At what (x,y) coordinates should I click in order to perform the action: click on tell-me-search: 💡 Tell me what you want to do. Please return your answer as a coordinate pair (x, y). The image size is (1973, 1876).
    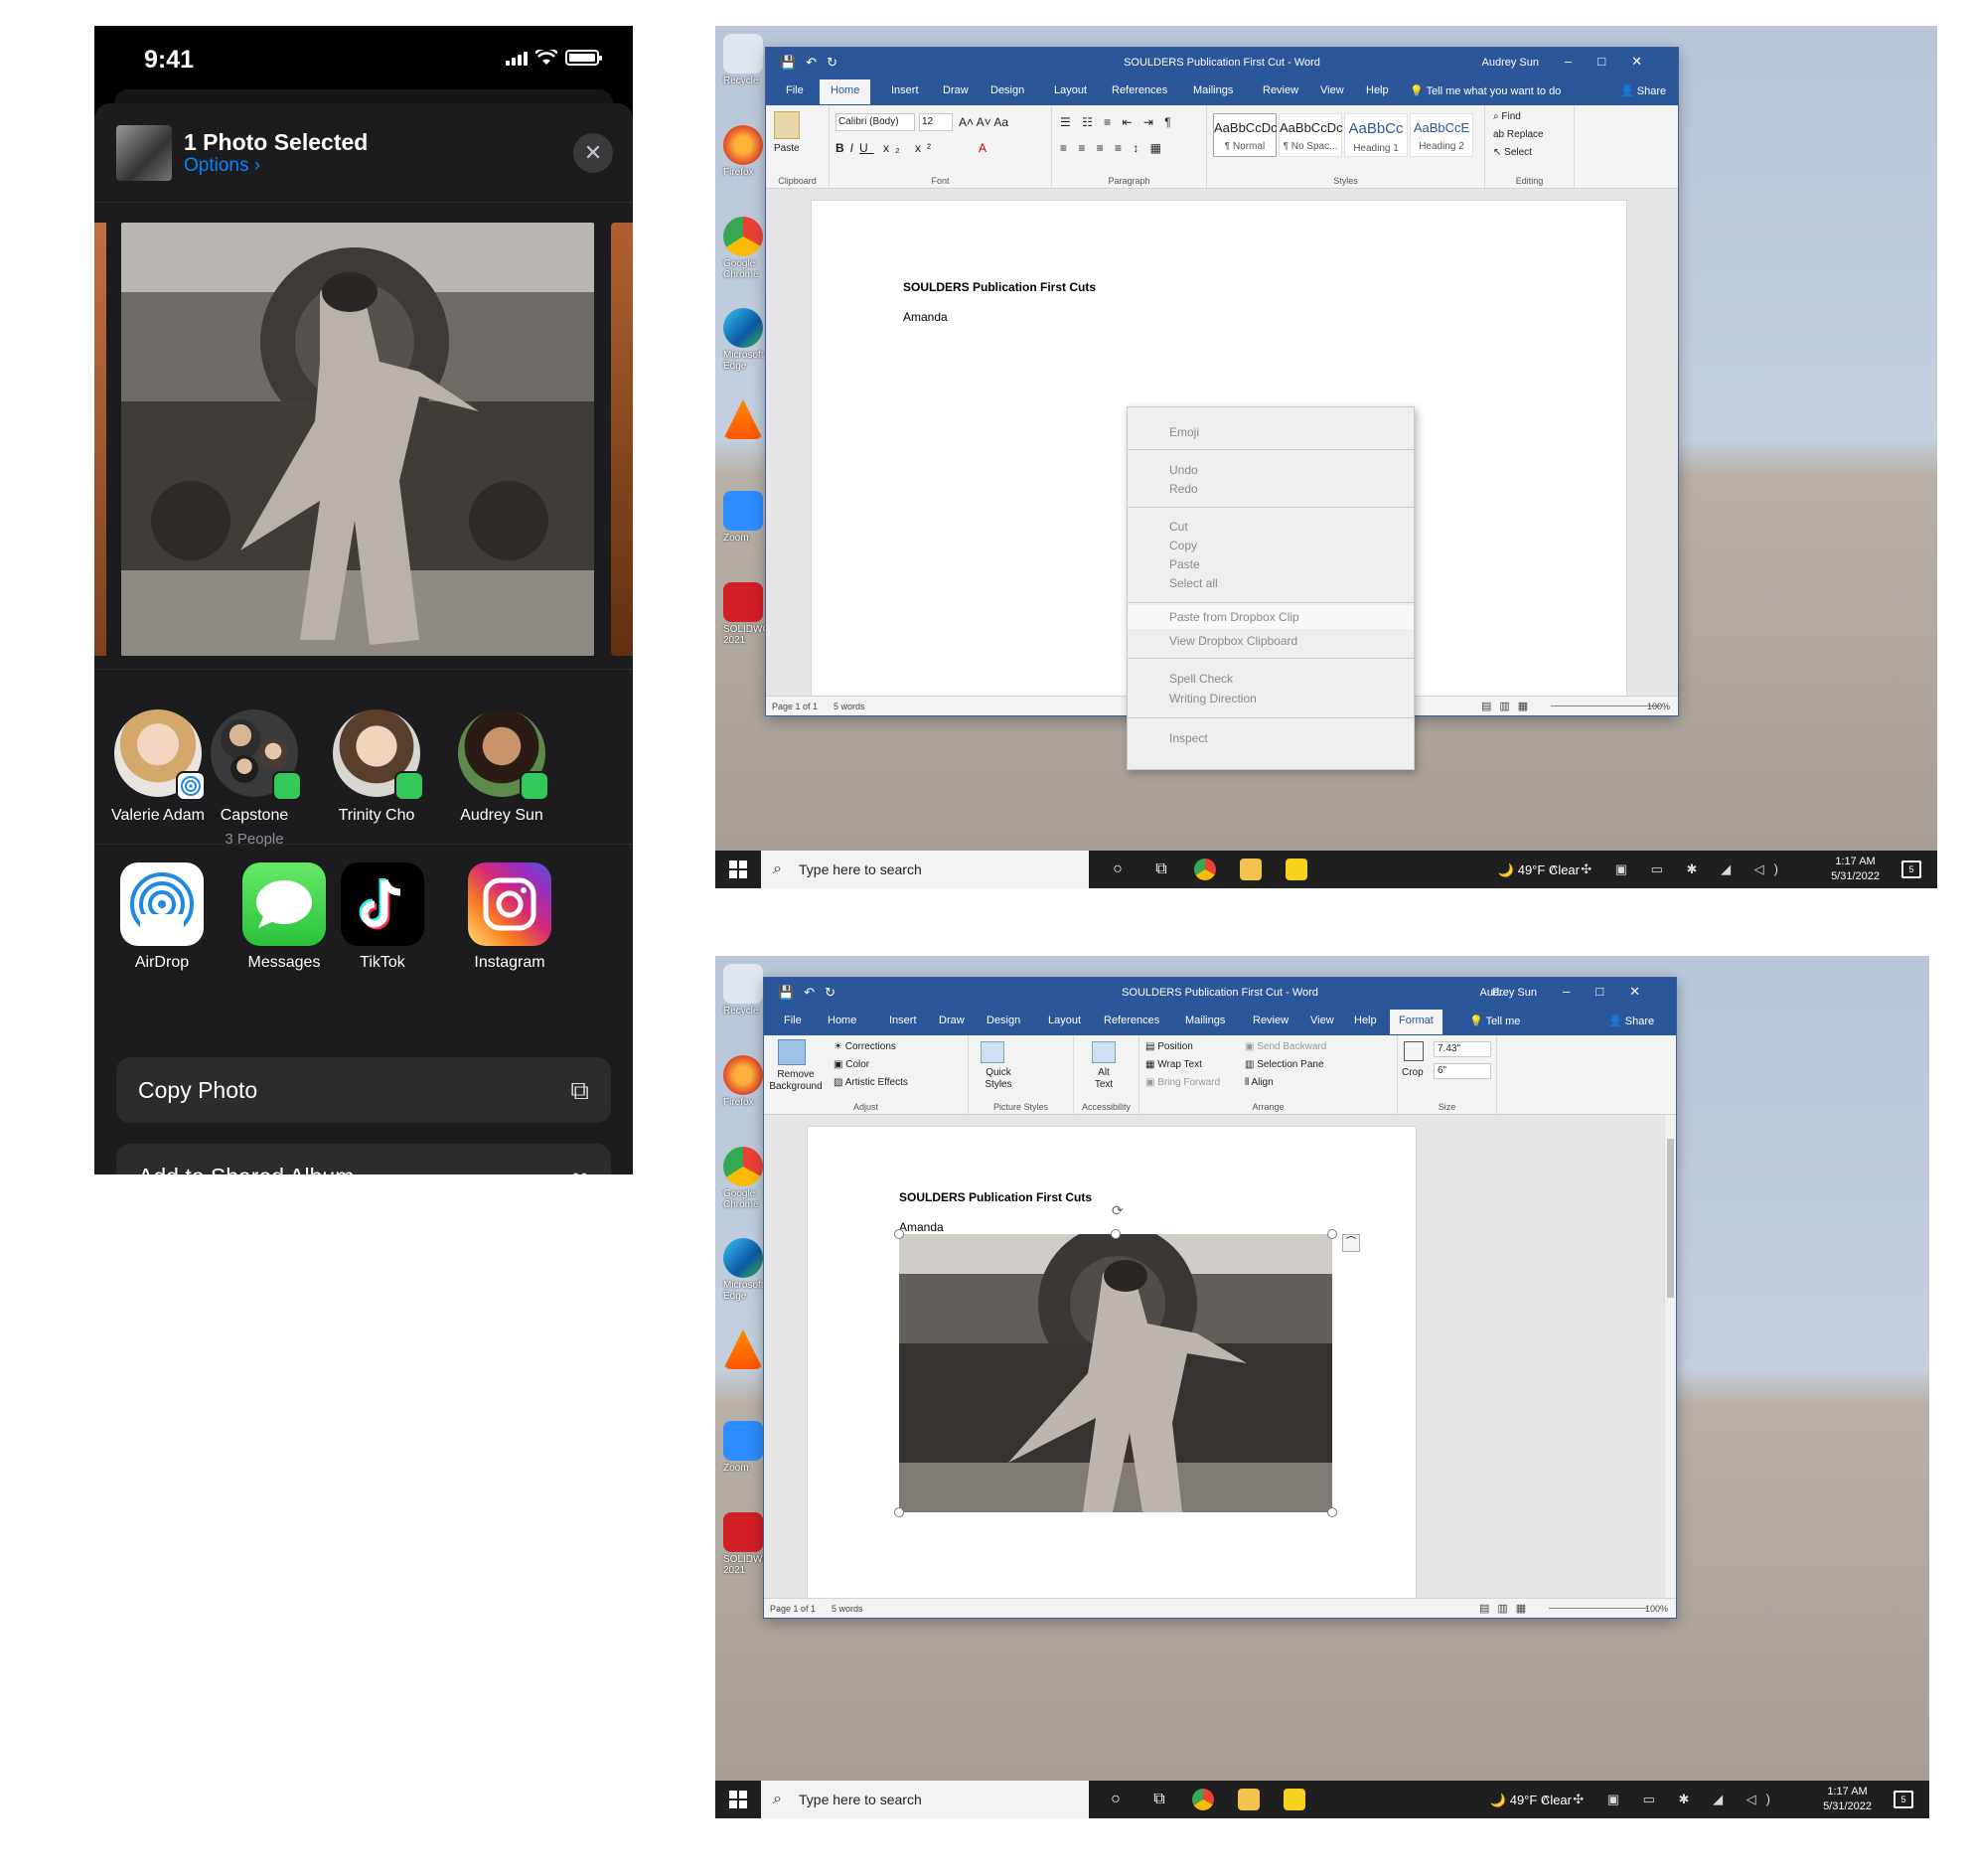
    Looking at the image, I should click on (1485, 90).